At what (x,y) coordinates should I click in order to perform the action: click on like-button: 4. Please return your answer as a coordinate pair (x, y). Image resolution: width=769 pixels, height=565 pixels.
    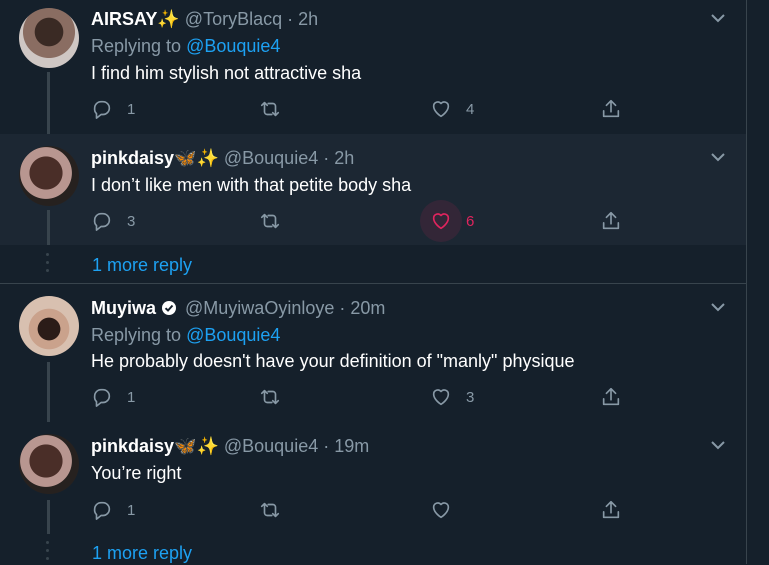
    Looking at the image, I should click on (452, 109).